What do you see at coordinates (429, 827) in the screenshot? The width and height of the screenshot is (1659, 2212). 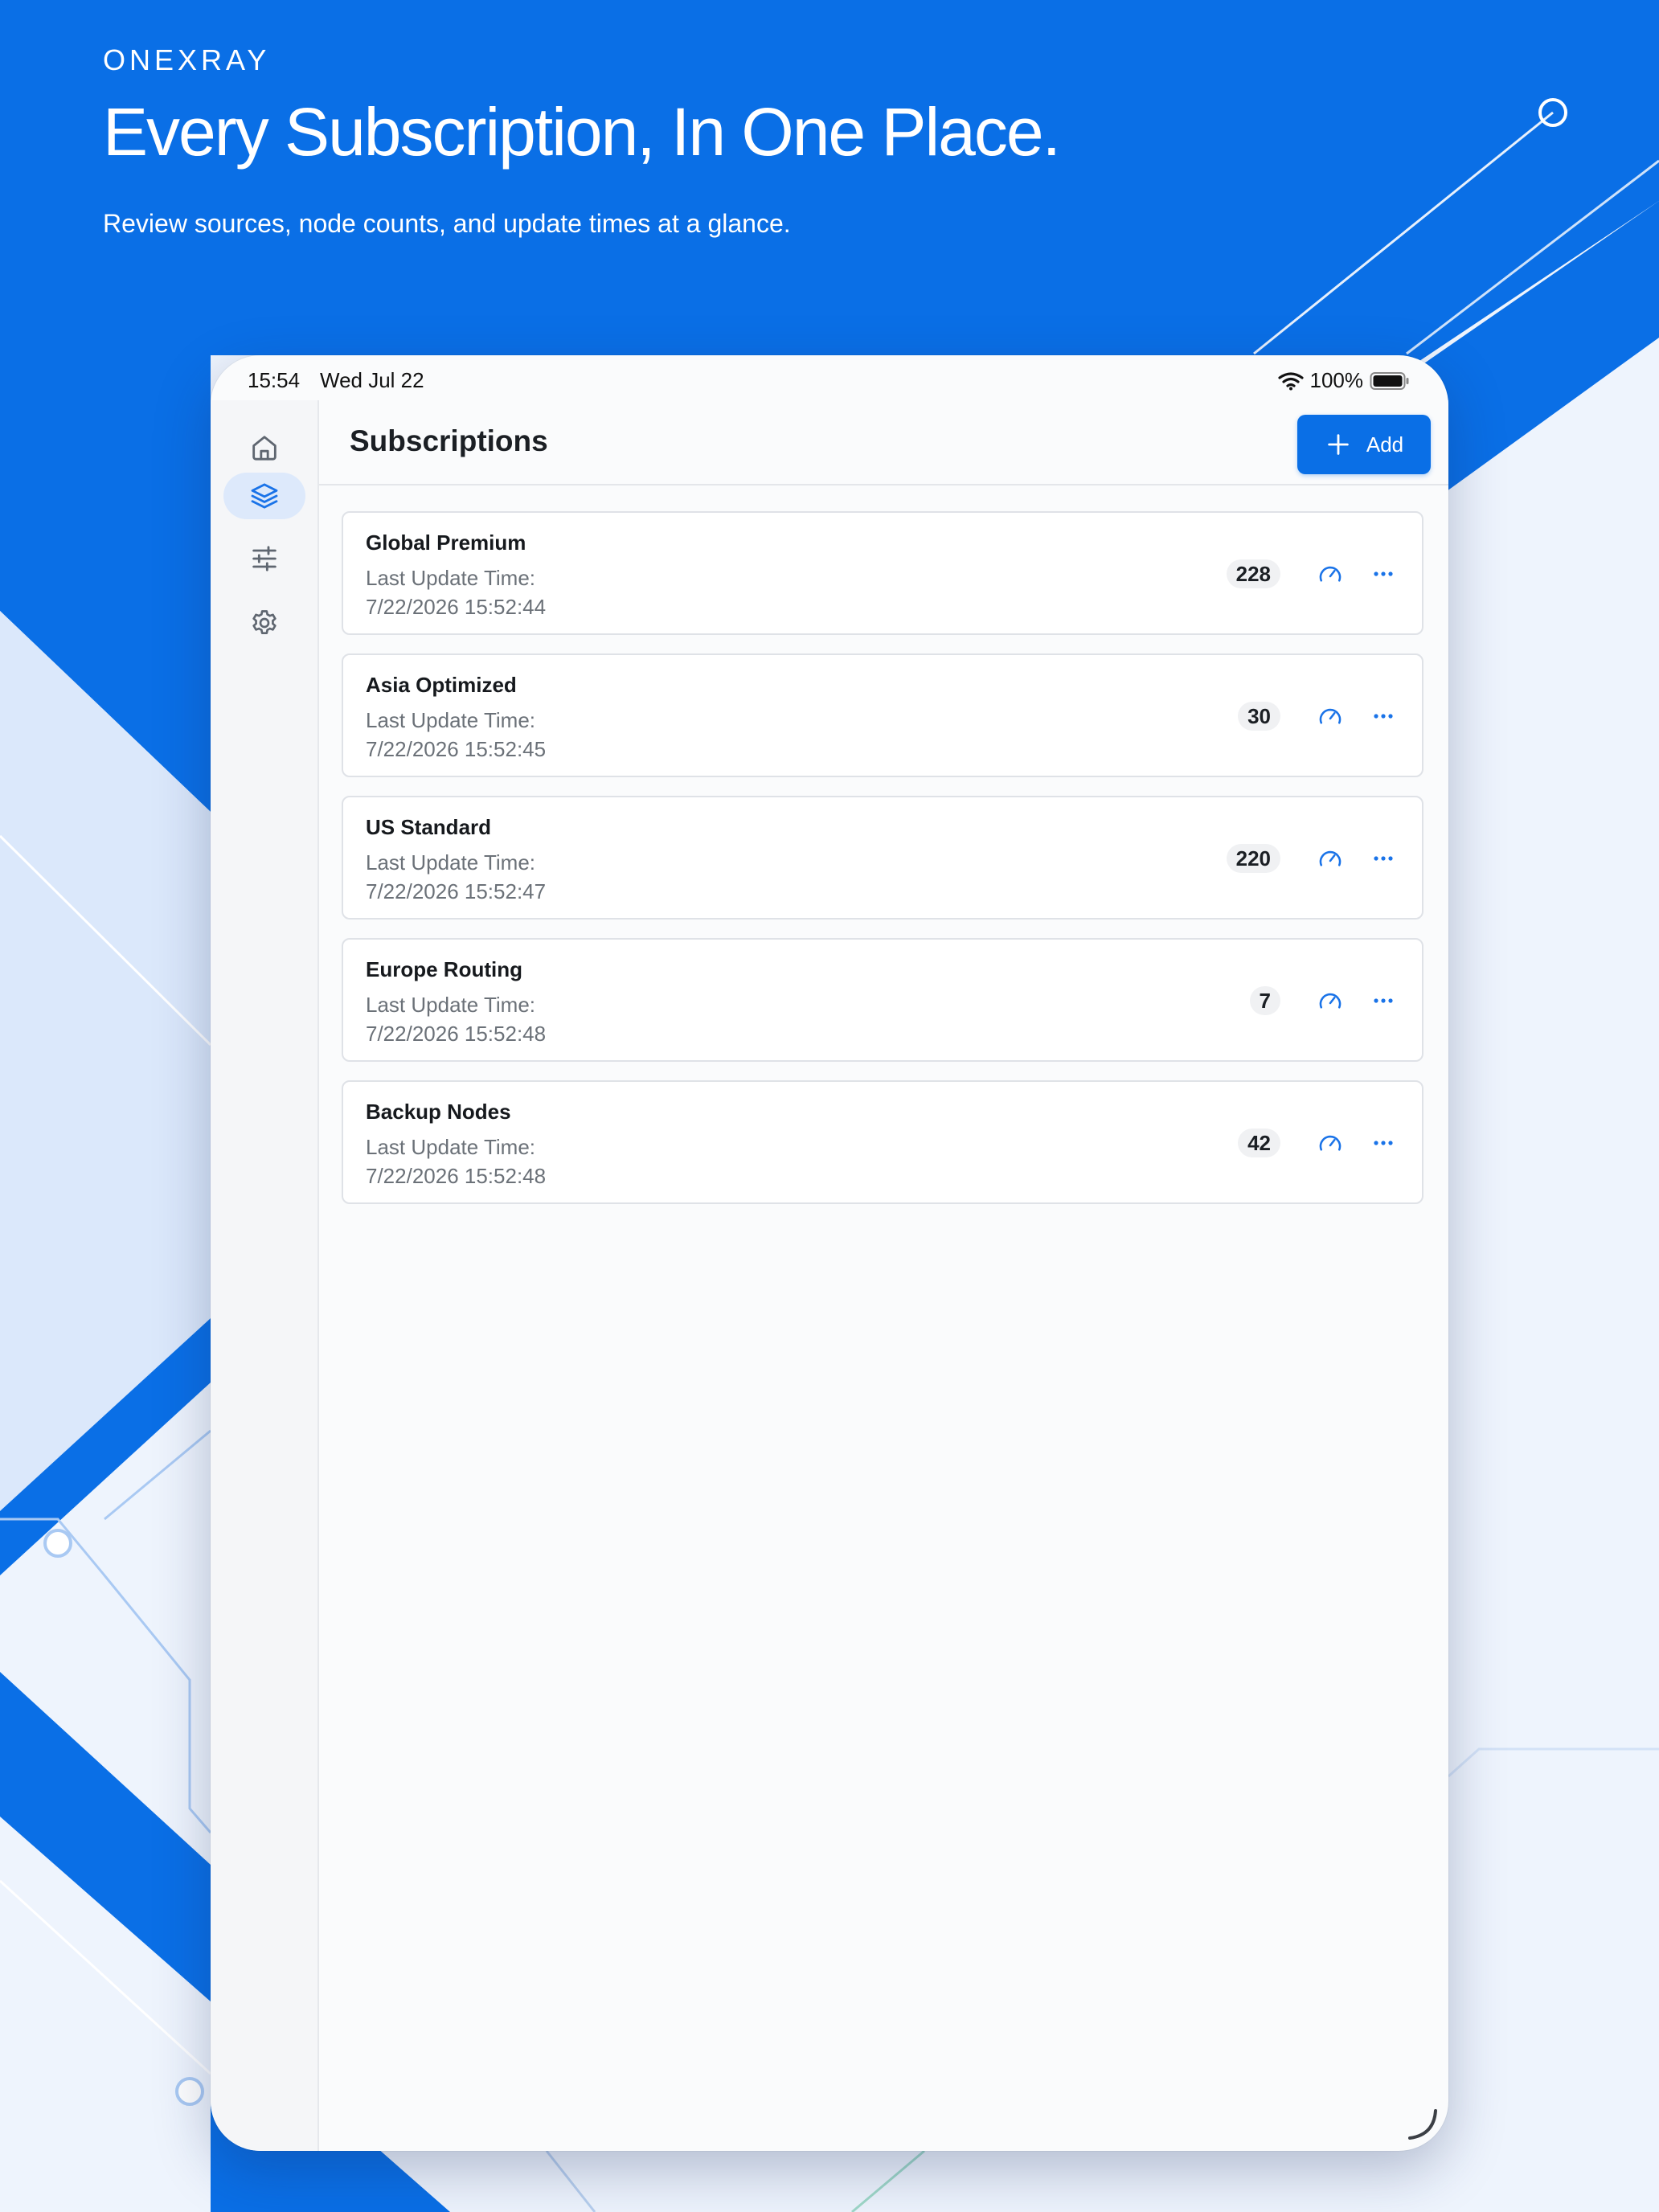 I see `subscription-name: US Standard` at bounding box center [429, 827].